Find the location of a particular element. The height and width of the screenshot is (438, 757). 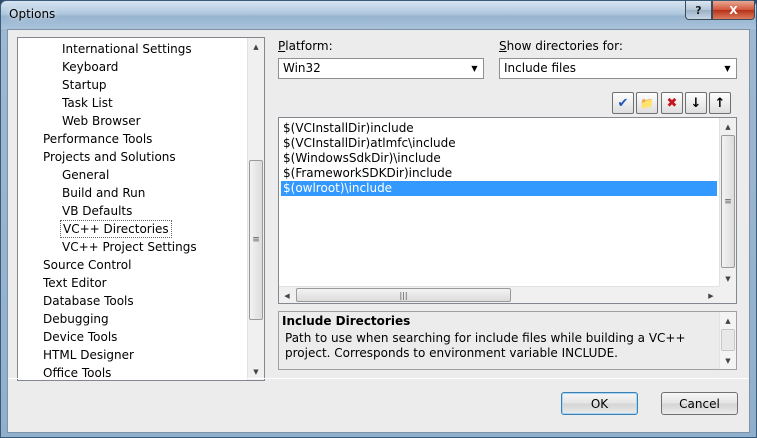

arrow-down-icon: ↓ is located at coordinates (696, 103).